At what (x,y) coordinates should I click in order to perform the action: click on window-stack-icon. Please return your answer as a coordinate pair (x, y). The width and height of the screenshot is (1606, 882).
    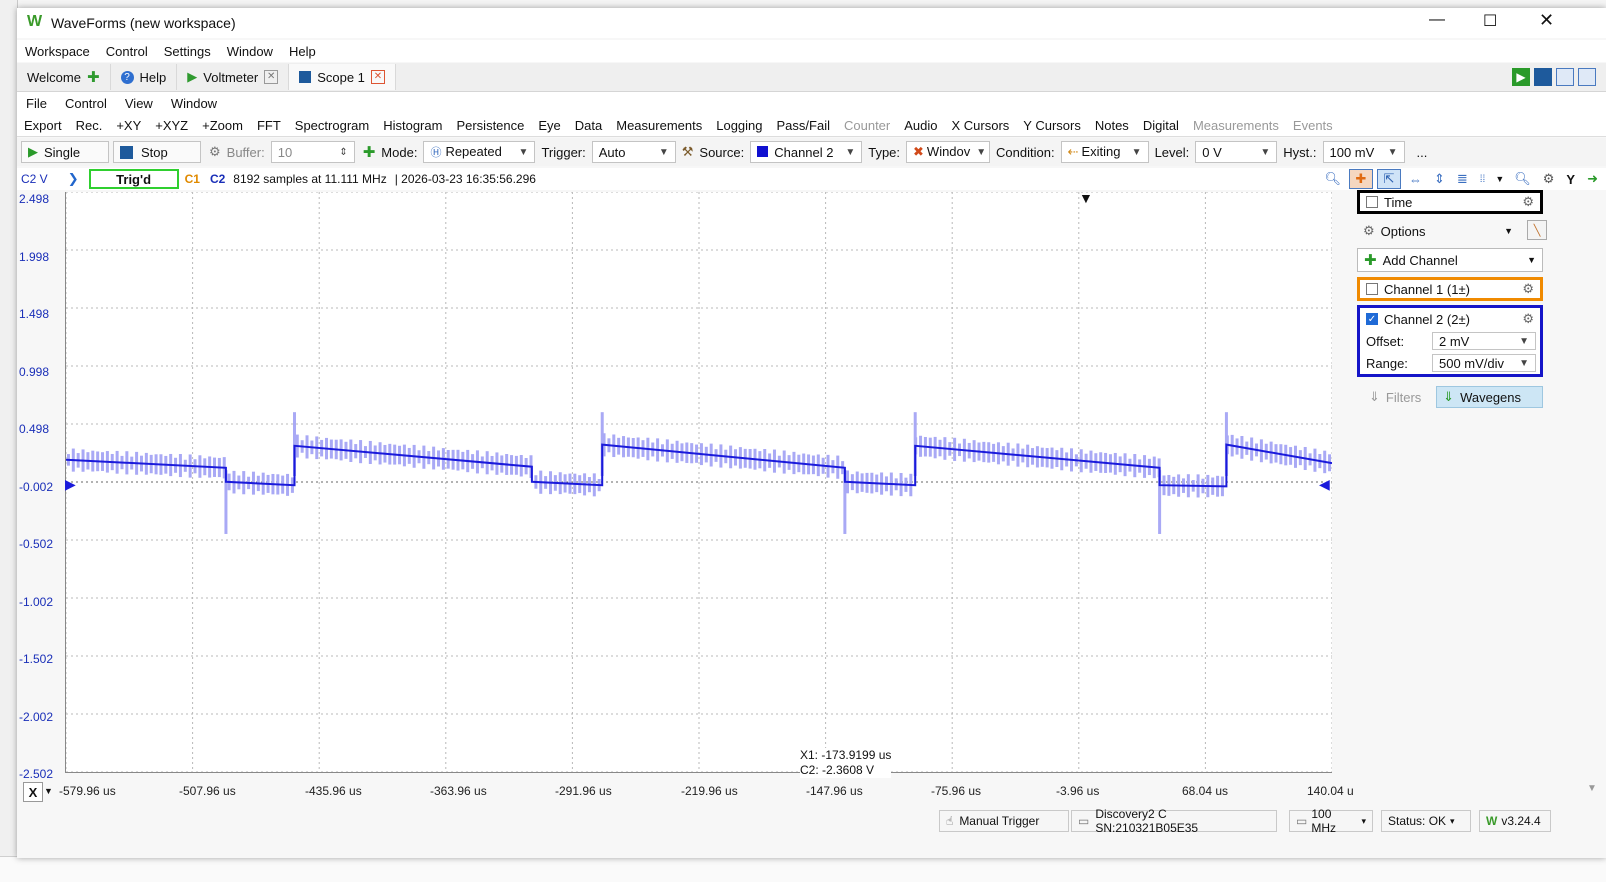
    Looking at the image, I should click on (1587, 77).